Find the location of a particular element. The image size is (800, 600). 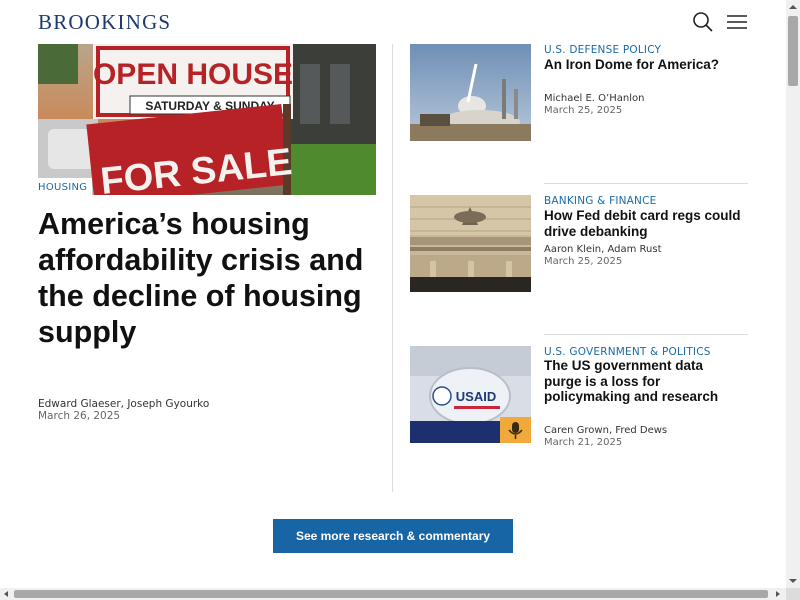

article-authors: Michael E. O’Hanlon is located at coordinates (594, 98).